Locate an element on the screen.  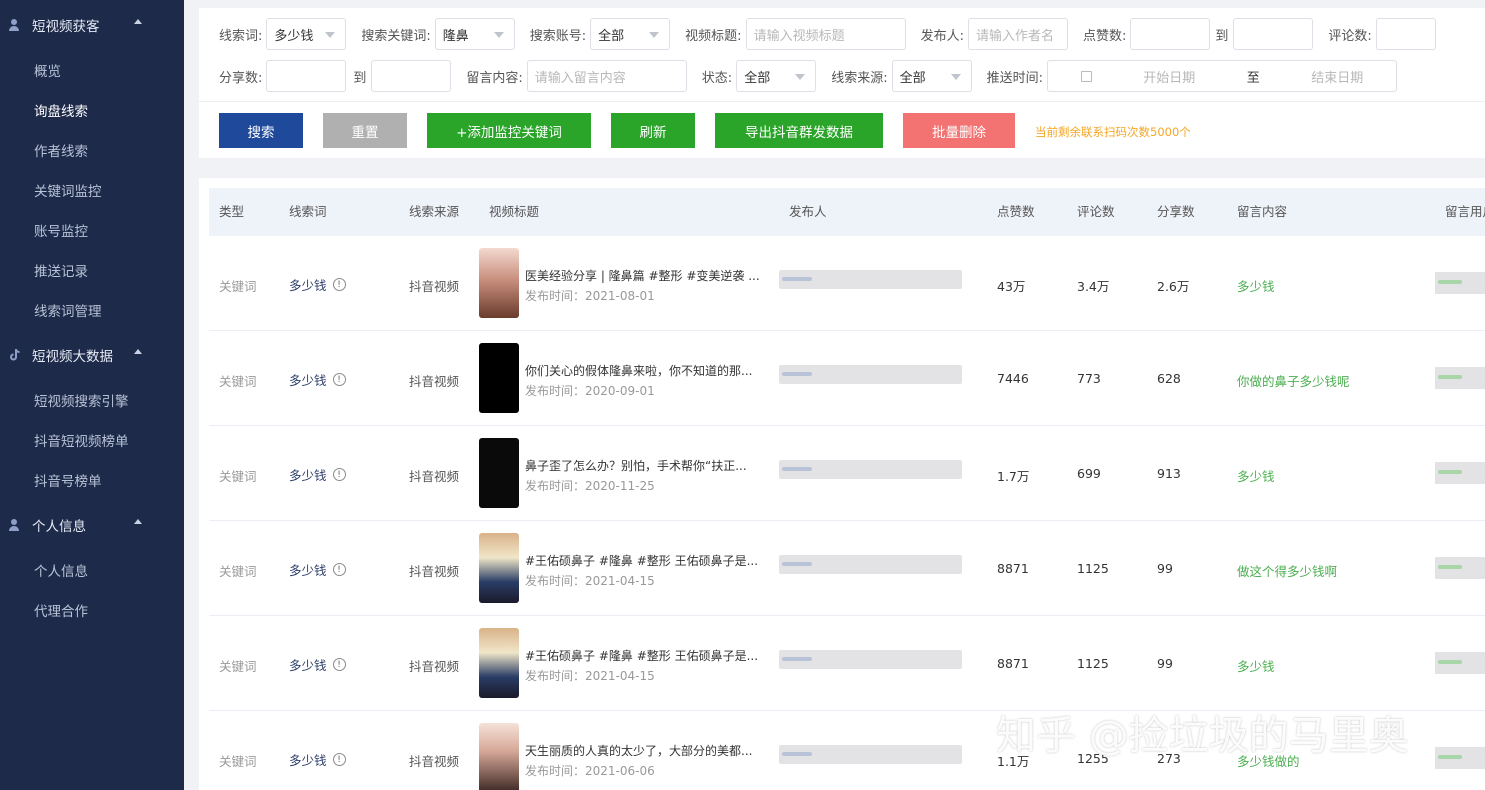
header-comments: 评论数 is located at coordinates (1096, 211).